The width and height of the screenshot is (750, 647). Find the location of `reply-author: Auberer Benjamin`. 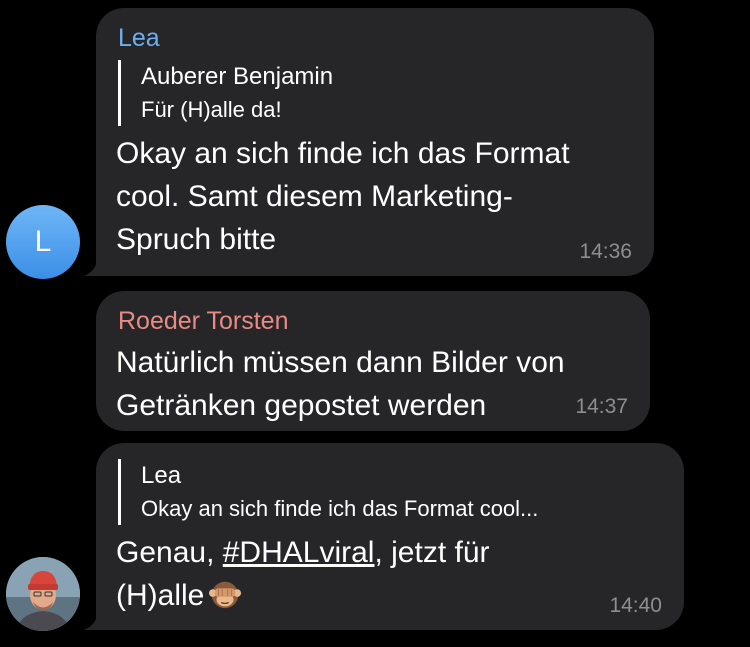

reply-author: Auberer Benjamin is located at coordinates (237, 76).